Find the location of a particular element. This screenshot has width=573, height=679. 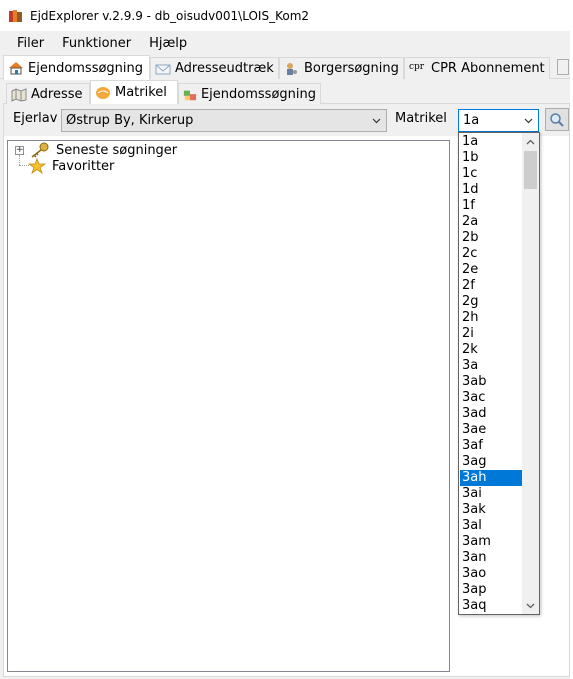

dropdown-option: 2g is located at coordinates (491, 302).